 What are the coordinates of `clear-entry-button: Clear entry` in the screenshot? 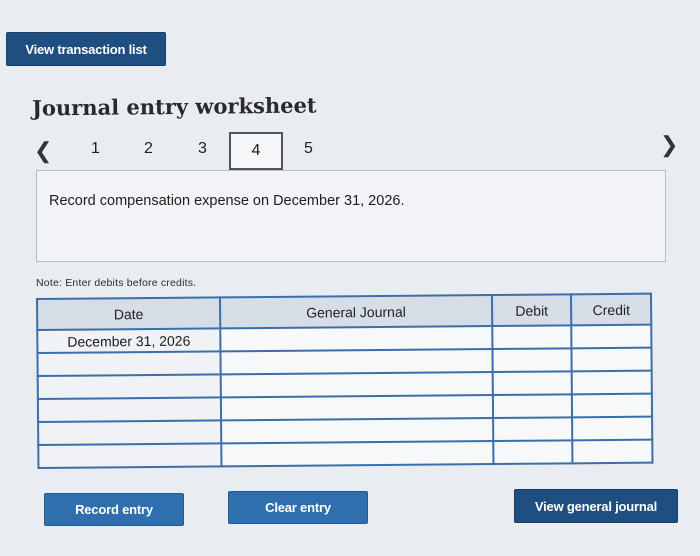 It's located at (298, 507).